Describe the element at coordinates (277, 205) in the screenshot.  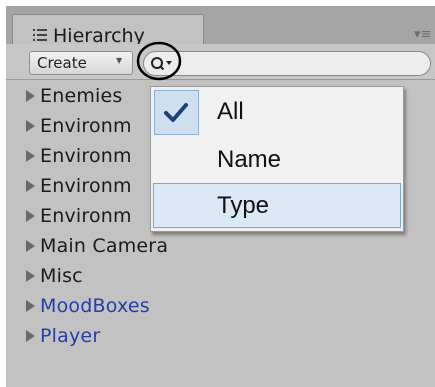
I see `menu-item-type: Type` at that location.